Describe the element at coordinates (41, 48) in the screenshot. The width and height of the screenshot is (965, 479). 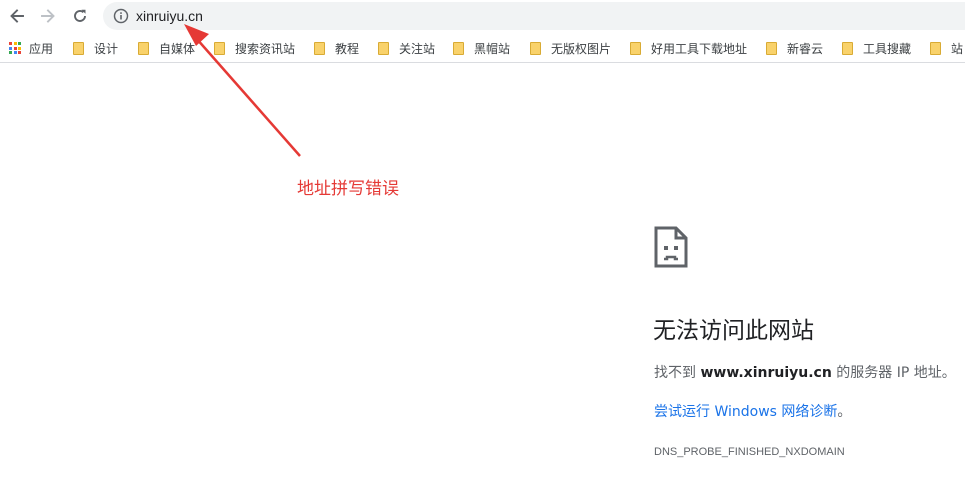
I see `bookmark-label: 应用` at that location.